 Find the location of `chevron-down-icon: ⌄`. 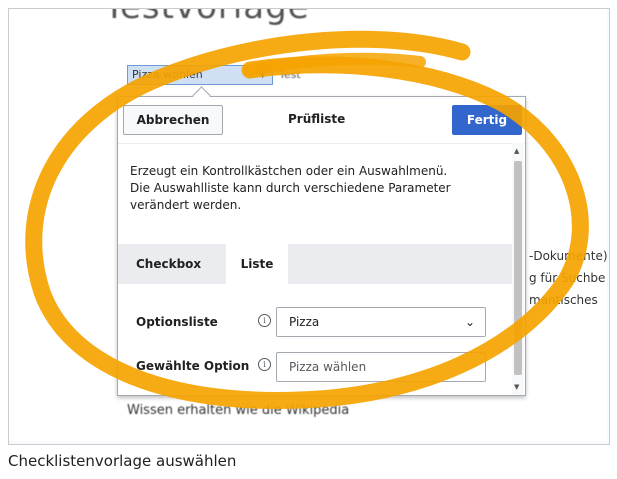

chevron-down-icon: ⌄ is located at coordinates (469, 322).